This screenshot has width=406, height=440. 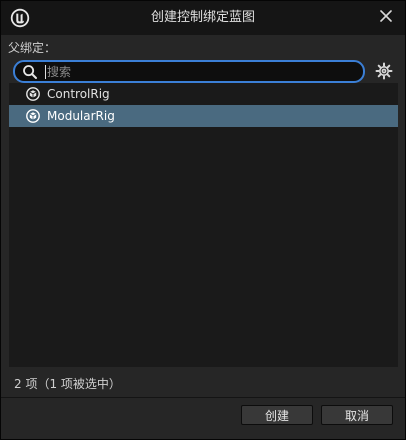 I want to click on text-caret, so click(x=45, y=72).